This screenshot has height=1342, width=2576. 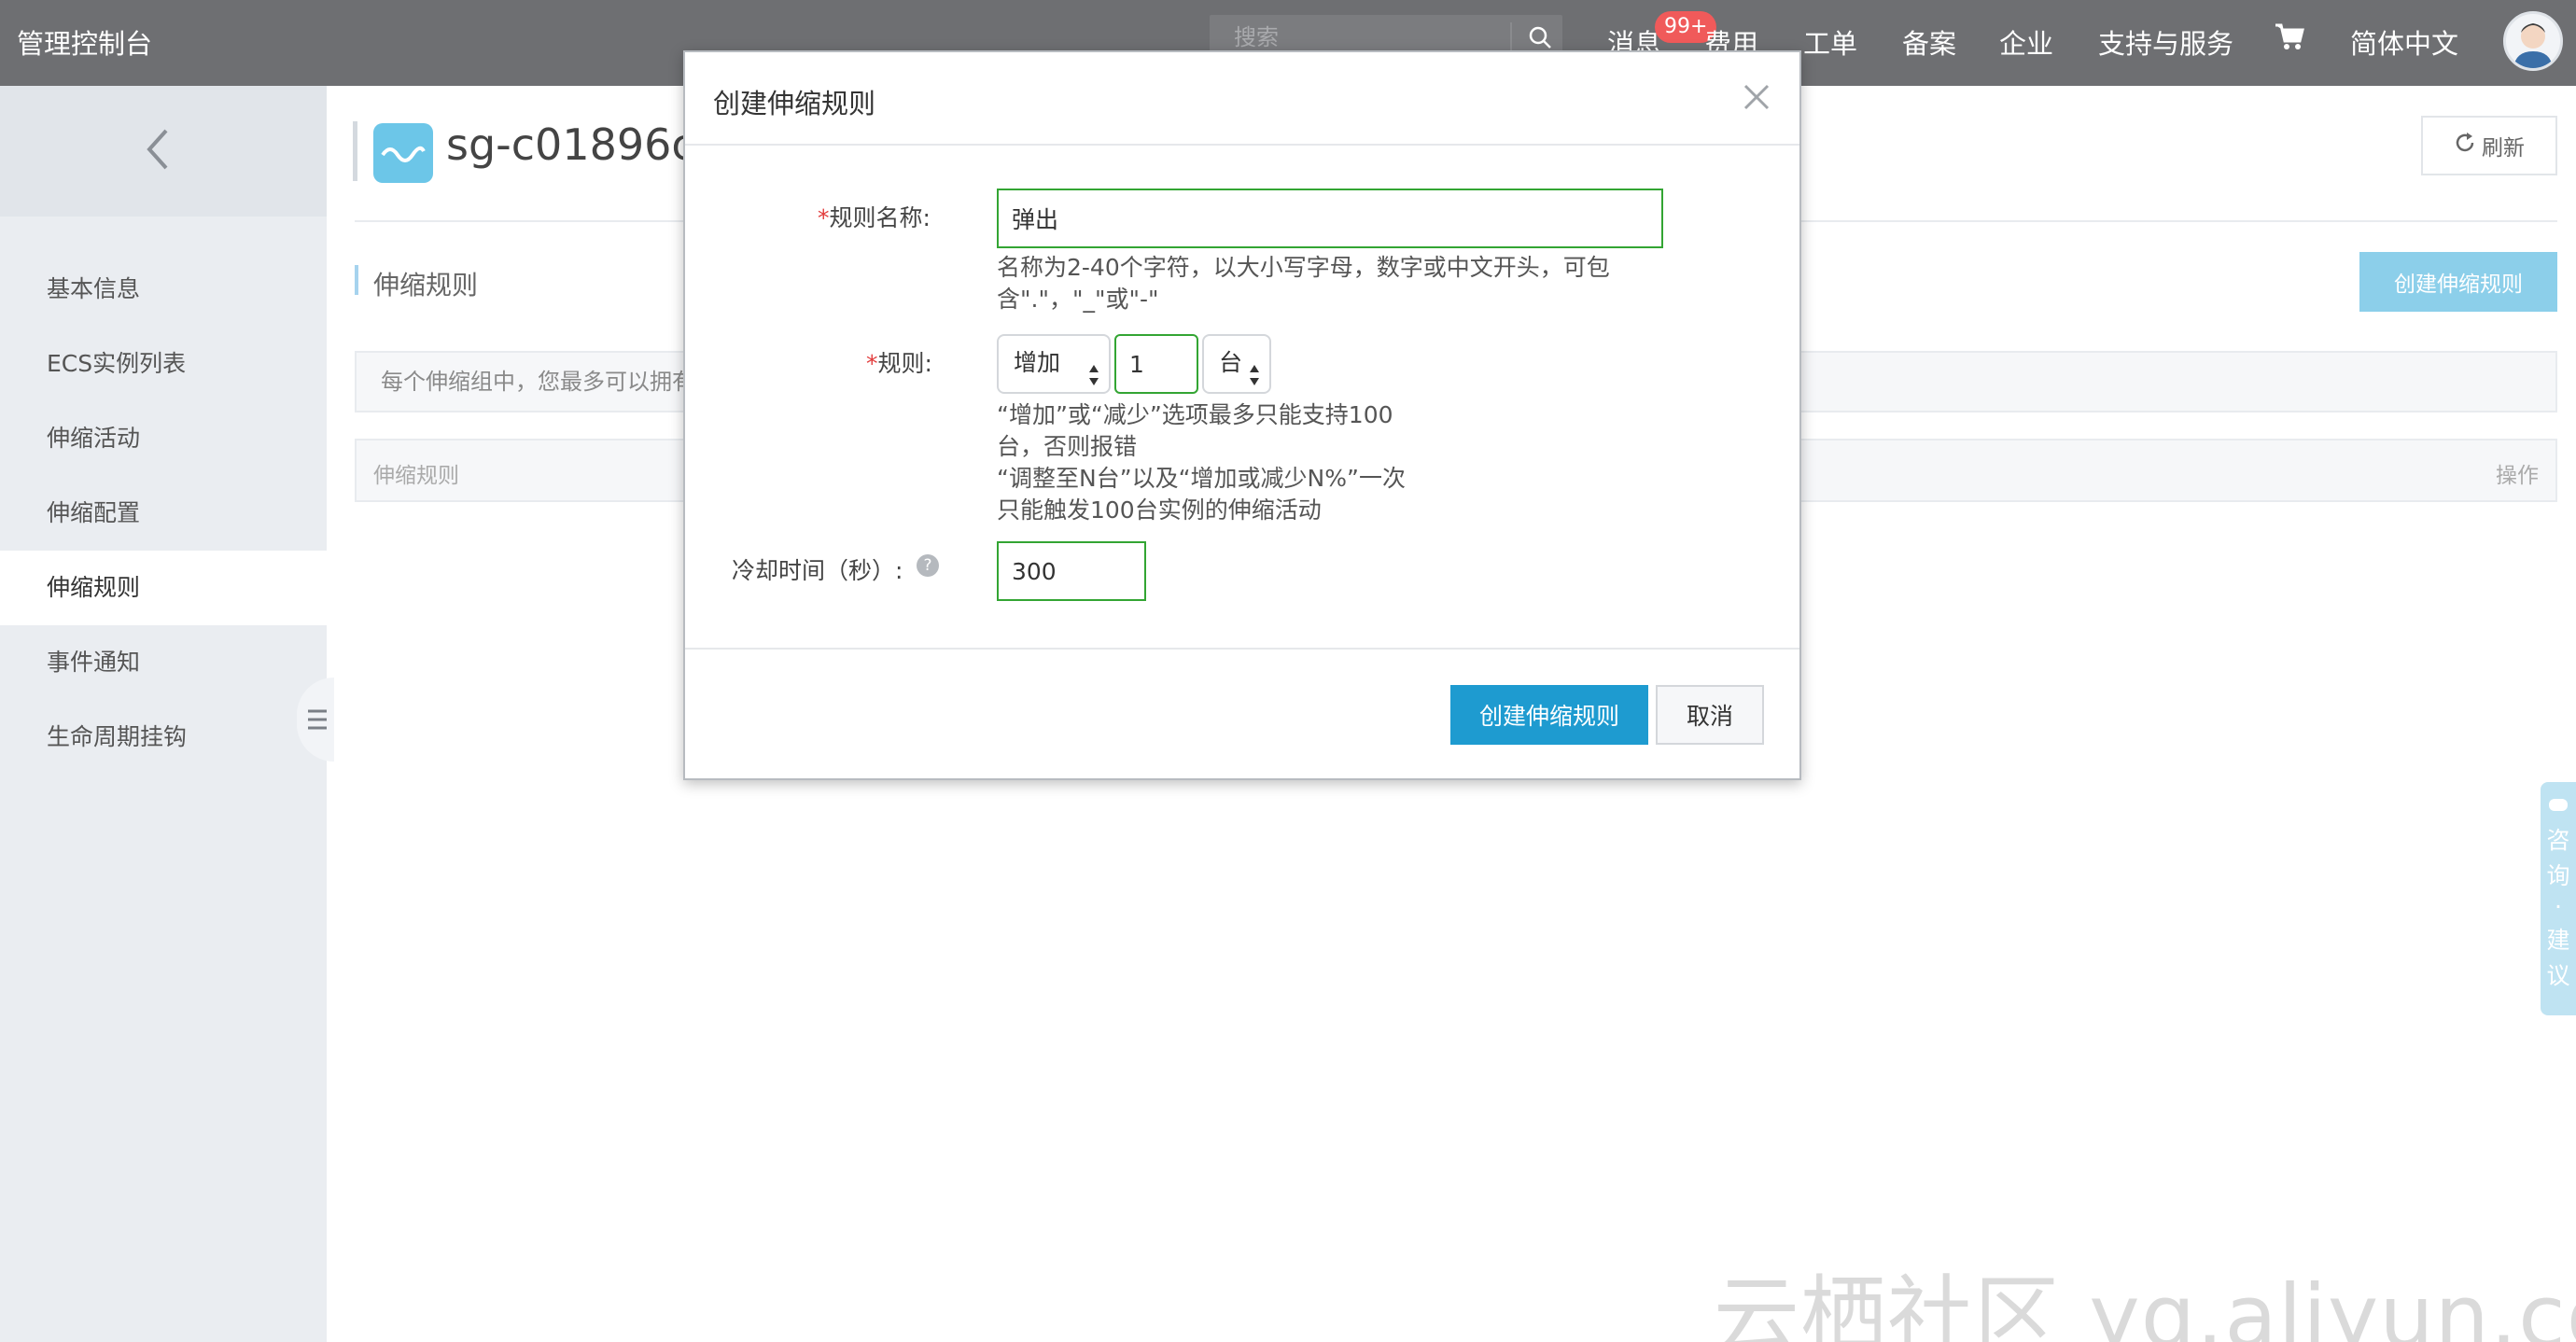 I want to click on dialog-header: 创建伸缩规则, so click(x=1242, y=99).